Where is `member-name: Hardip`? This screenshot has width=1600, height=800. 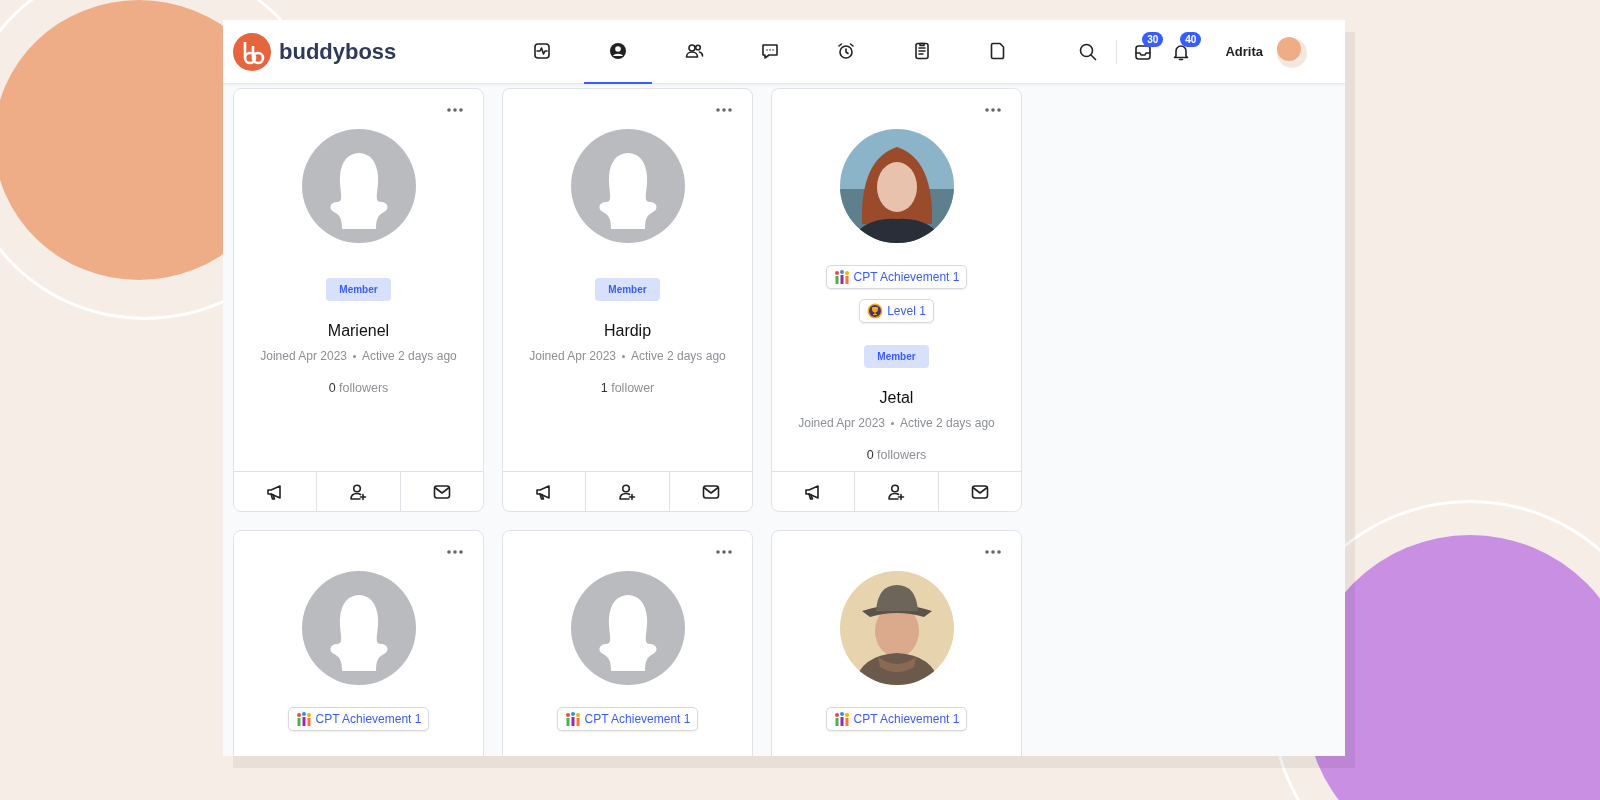 member-name: Hardip is located at coordinates (627, 331).